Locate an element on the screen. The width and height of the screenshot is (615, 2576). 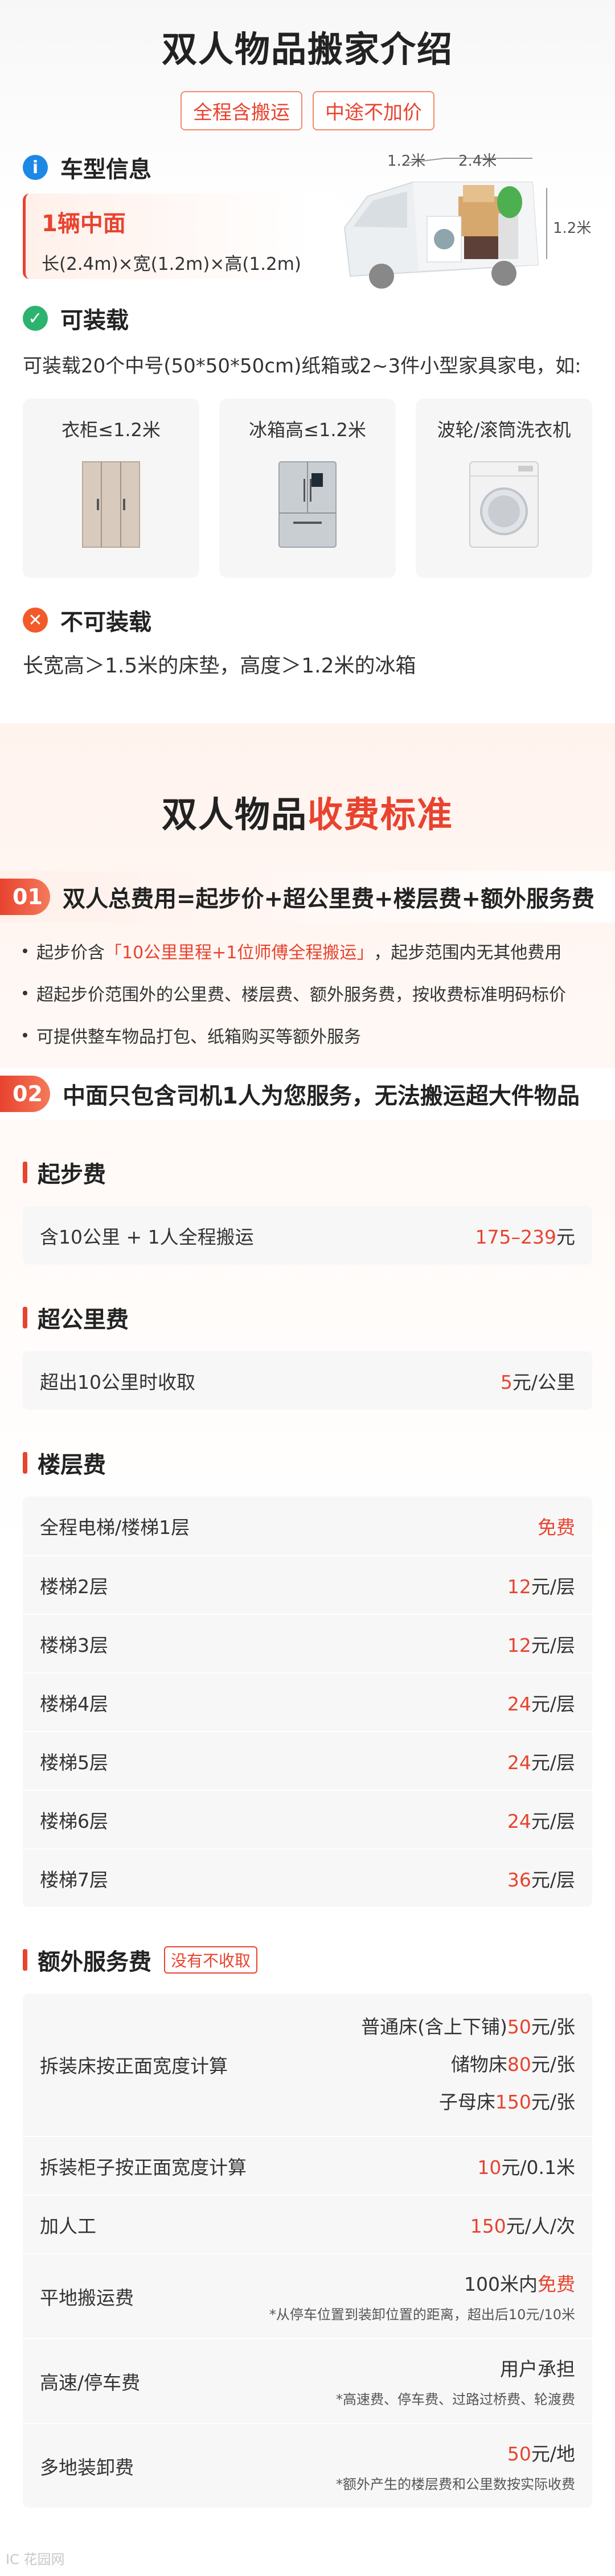
item-cards: 衣柜≤1.2米 冰箱高≤1.2米 波轮/滚筒洗衣机 is located at coordinates (307, 488).